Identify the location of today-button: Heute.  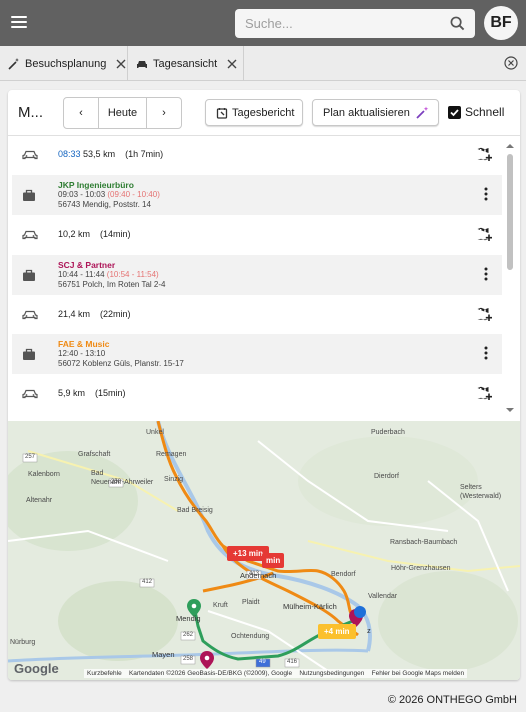
(123, 113).